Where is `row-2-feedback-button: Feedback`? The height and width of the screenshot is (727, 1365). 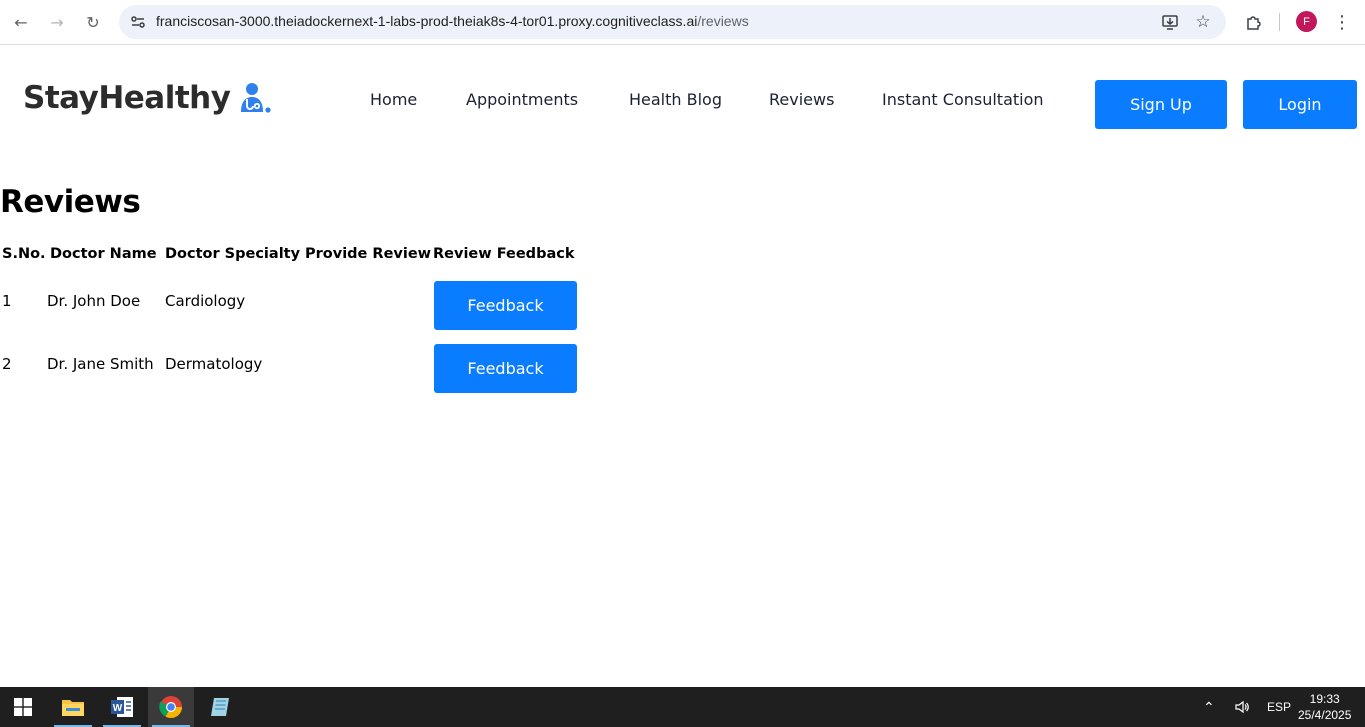
row-2-feedback-button: Feedback is located at coordinates (505, 368).